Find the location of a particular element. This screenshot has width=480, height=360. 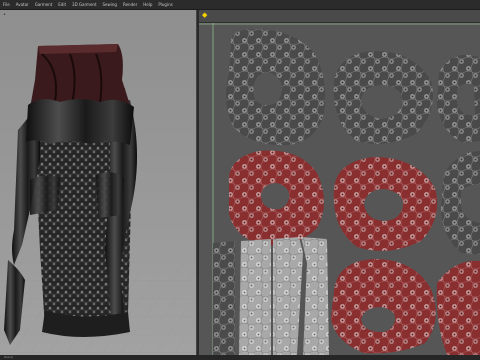

menu-garment: Garment is located at coordinates (44, 4).